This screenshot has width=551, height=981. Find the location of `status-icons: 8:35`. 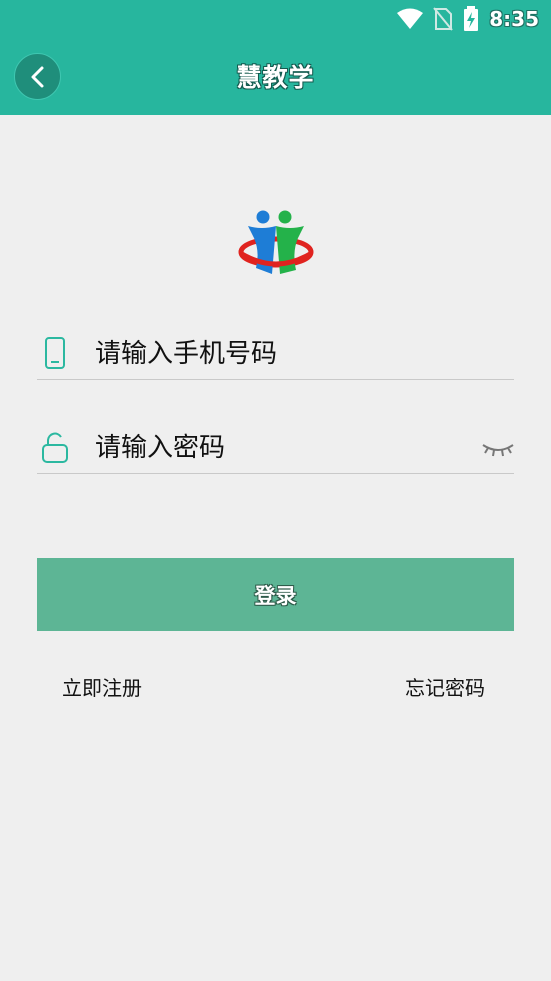

status-icons: 8:35 is located at coordinates (468, 19).